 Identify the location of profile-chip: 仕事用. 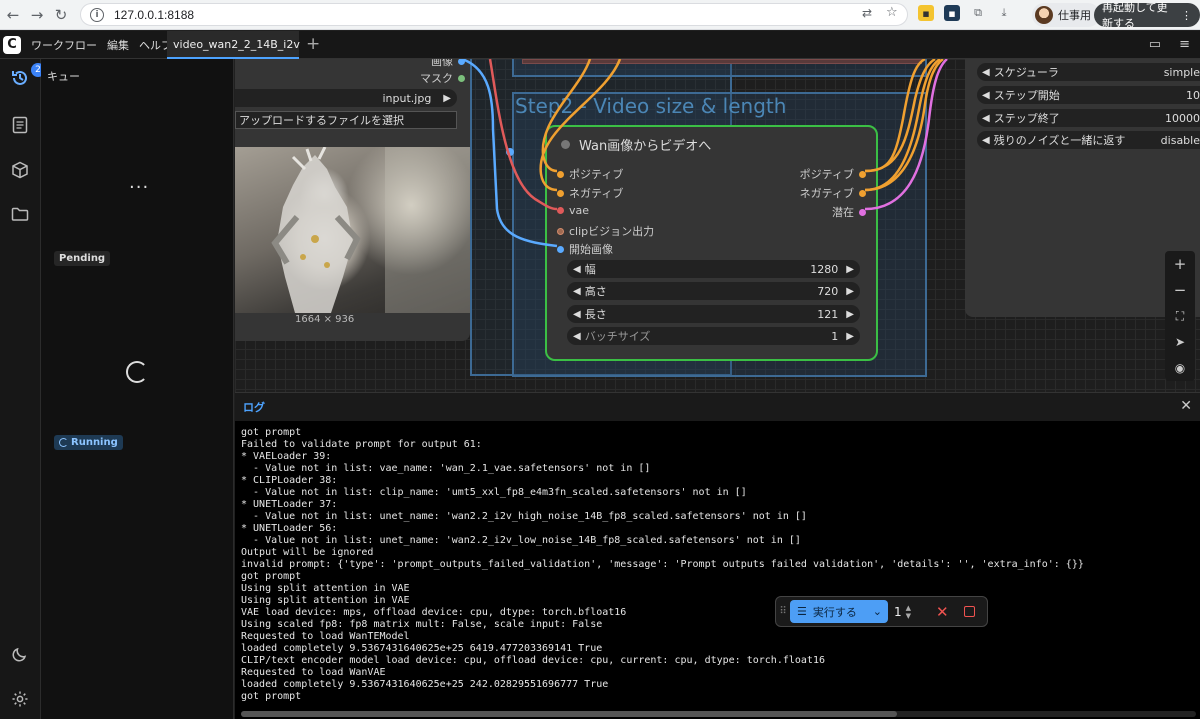
(1066, 15).